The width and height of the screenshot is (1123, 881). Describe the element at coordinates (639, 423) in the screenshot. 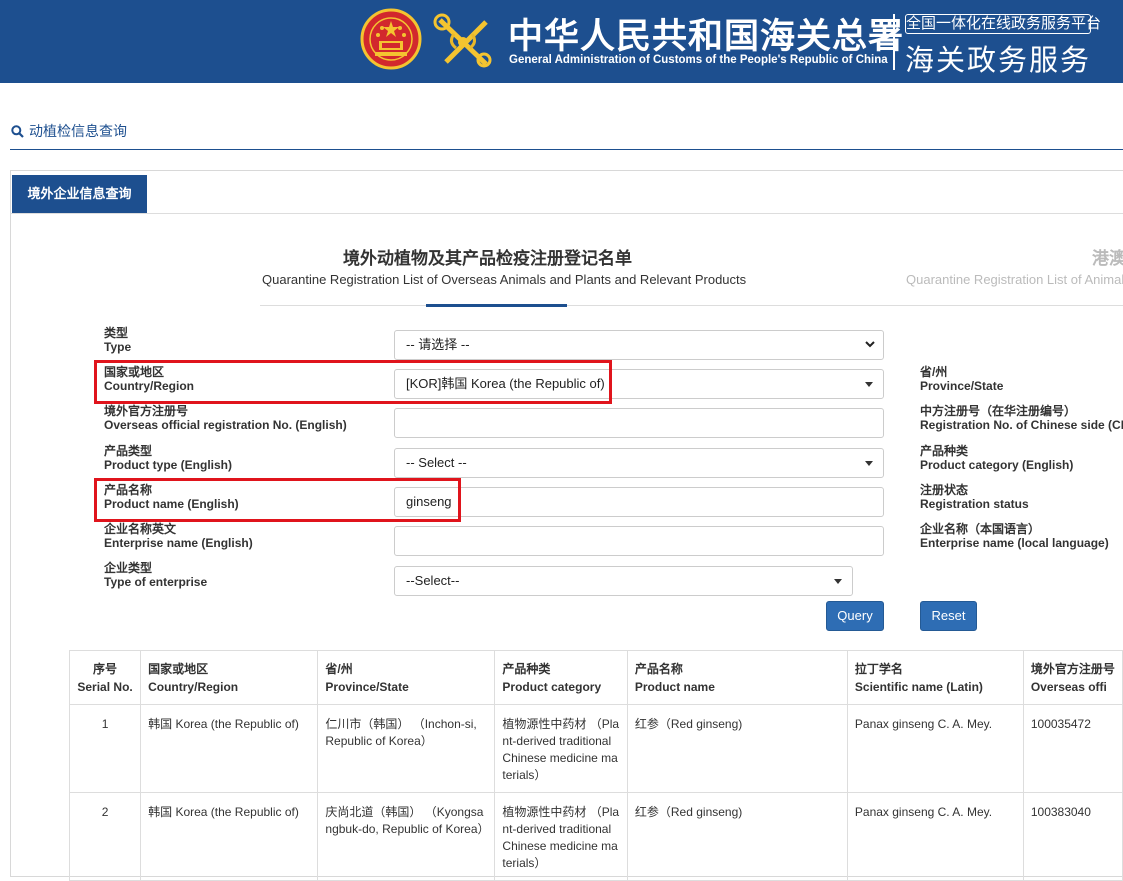

I see `overseas-reg-input` at that location.